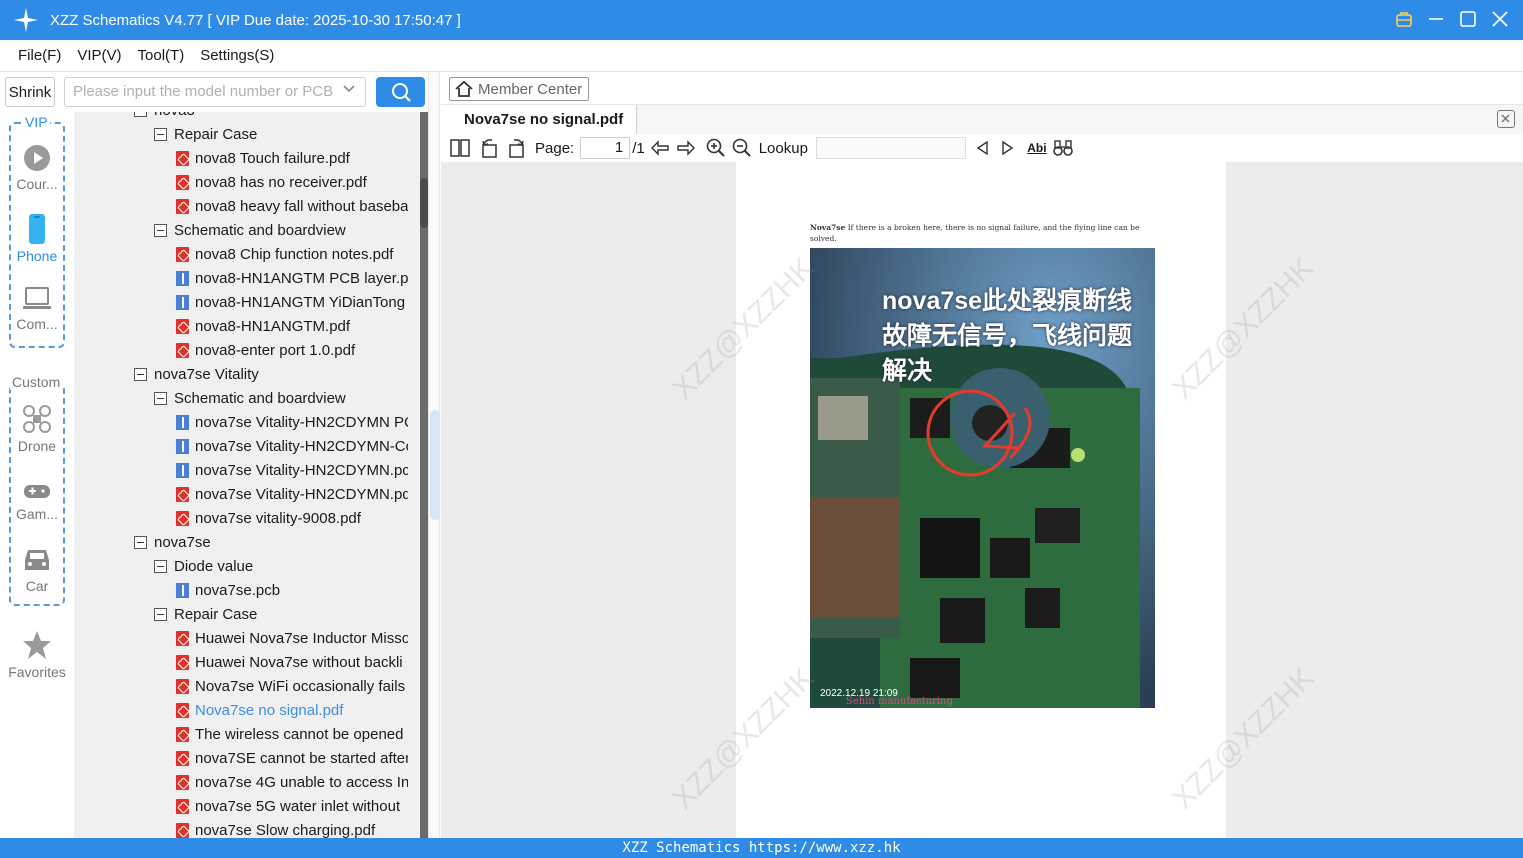 The width and height of the screenshot is (1523, 858). I want to click on collapse-handle, so click(435, 465).